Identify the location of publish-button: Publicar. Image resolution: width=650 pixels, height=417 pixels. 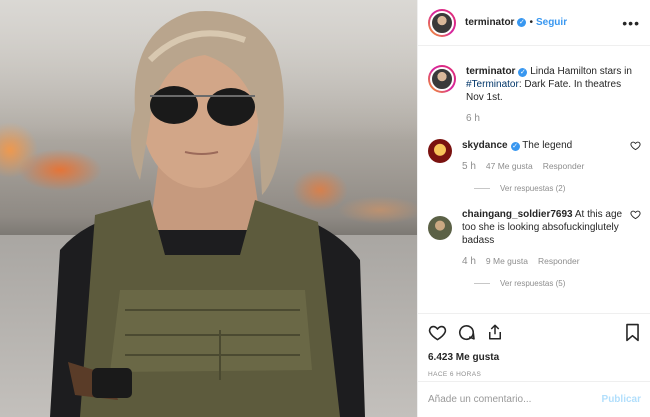
(621, 399).